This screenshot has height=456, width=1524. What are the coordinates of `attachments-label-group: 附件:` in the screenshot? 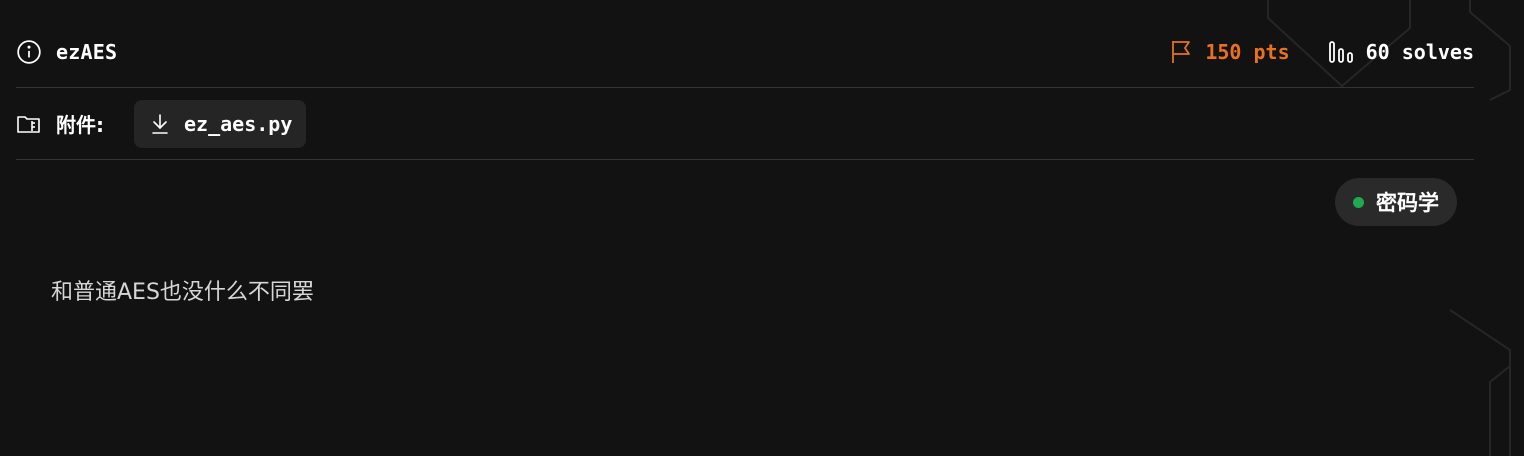 It's located at (60, 123).